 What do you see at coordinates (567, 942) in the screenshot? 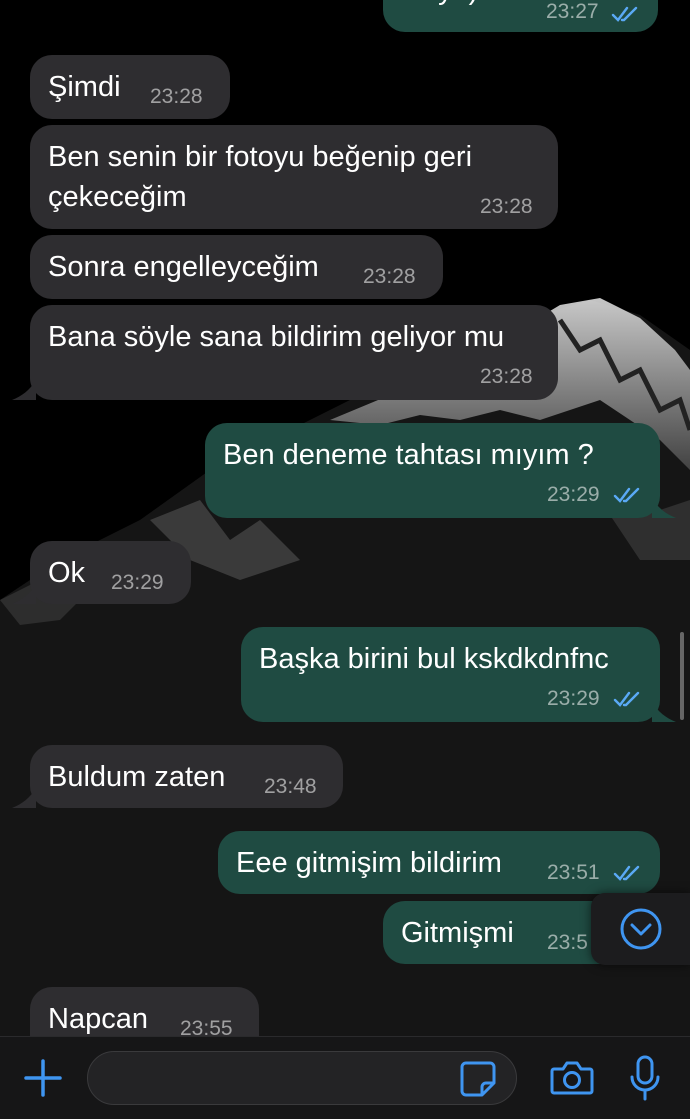
I see `message-time: 23:5` at bounding box center [567, 942].